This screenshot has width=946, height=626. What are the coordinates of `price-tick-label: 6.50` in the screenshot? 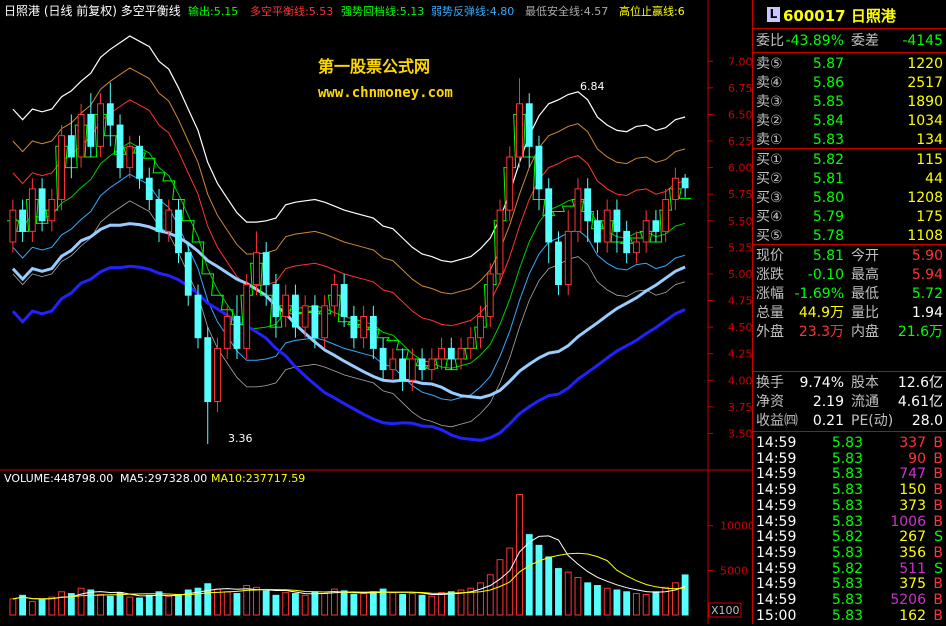 It's located at (740, 114).